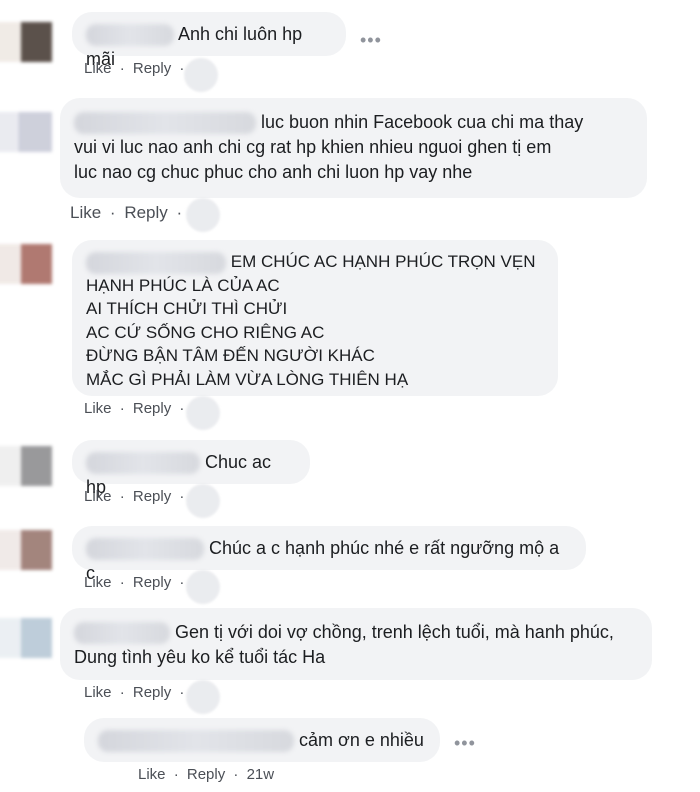 The image size is (700, 792). I want to click on comment-bubble: Chuc ac hp, so click(191, 468).